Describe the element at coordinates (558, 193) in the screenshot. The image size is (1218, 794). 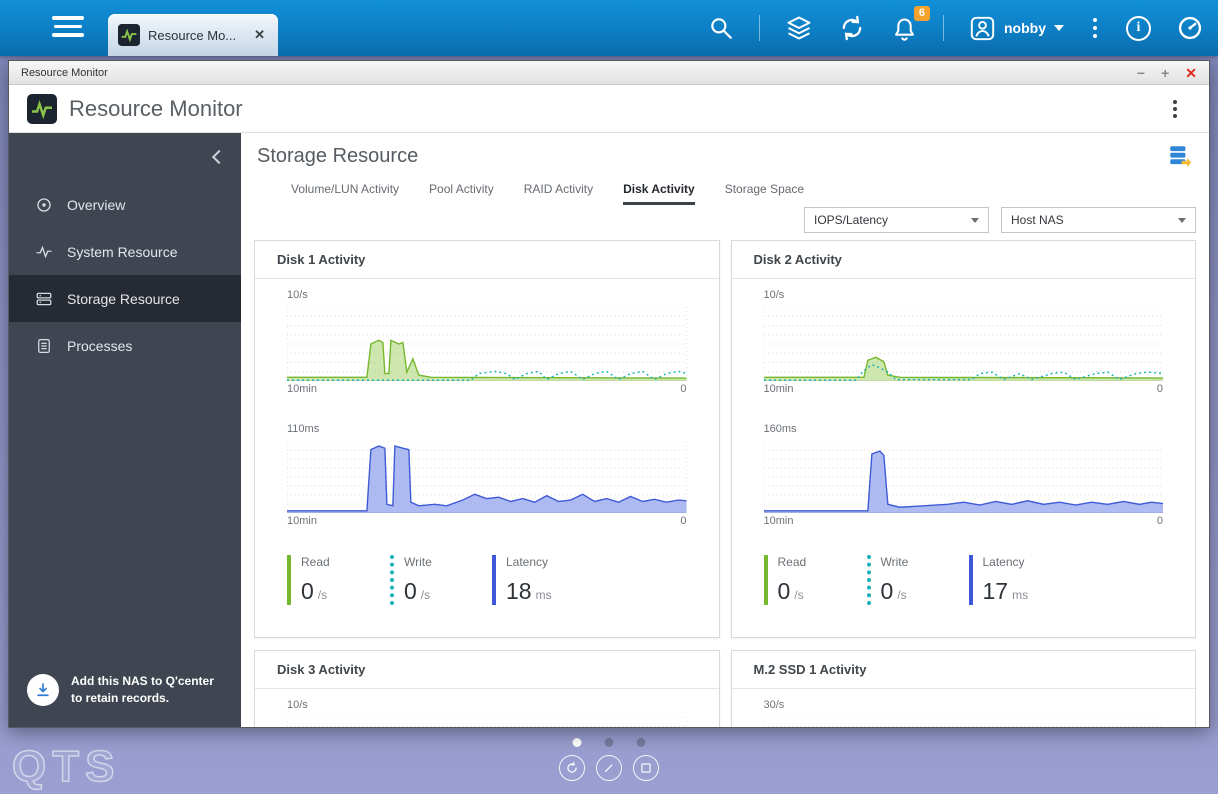
I see `tab-raid-activity: RAID Activity` at that location.